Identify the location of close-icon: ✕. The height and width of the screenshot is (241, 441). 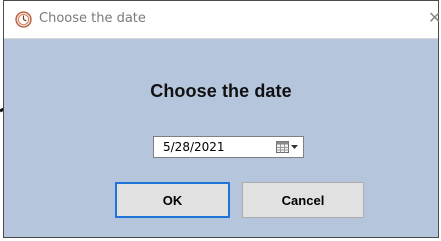
(434, 18).